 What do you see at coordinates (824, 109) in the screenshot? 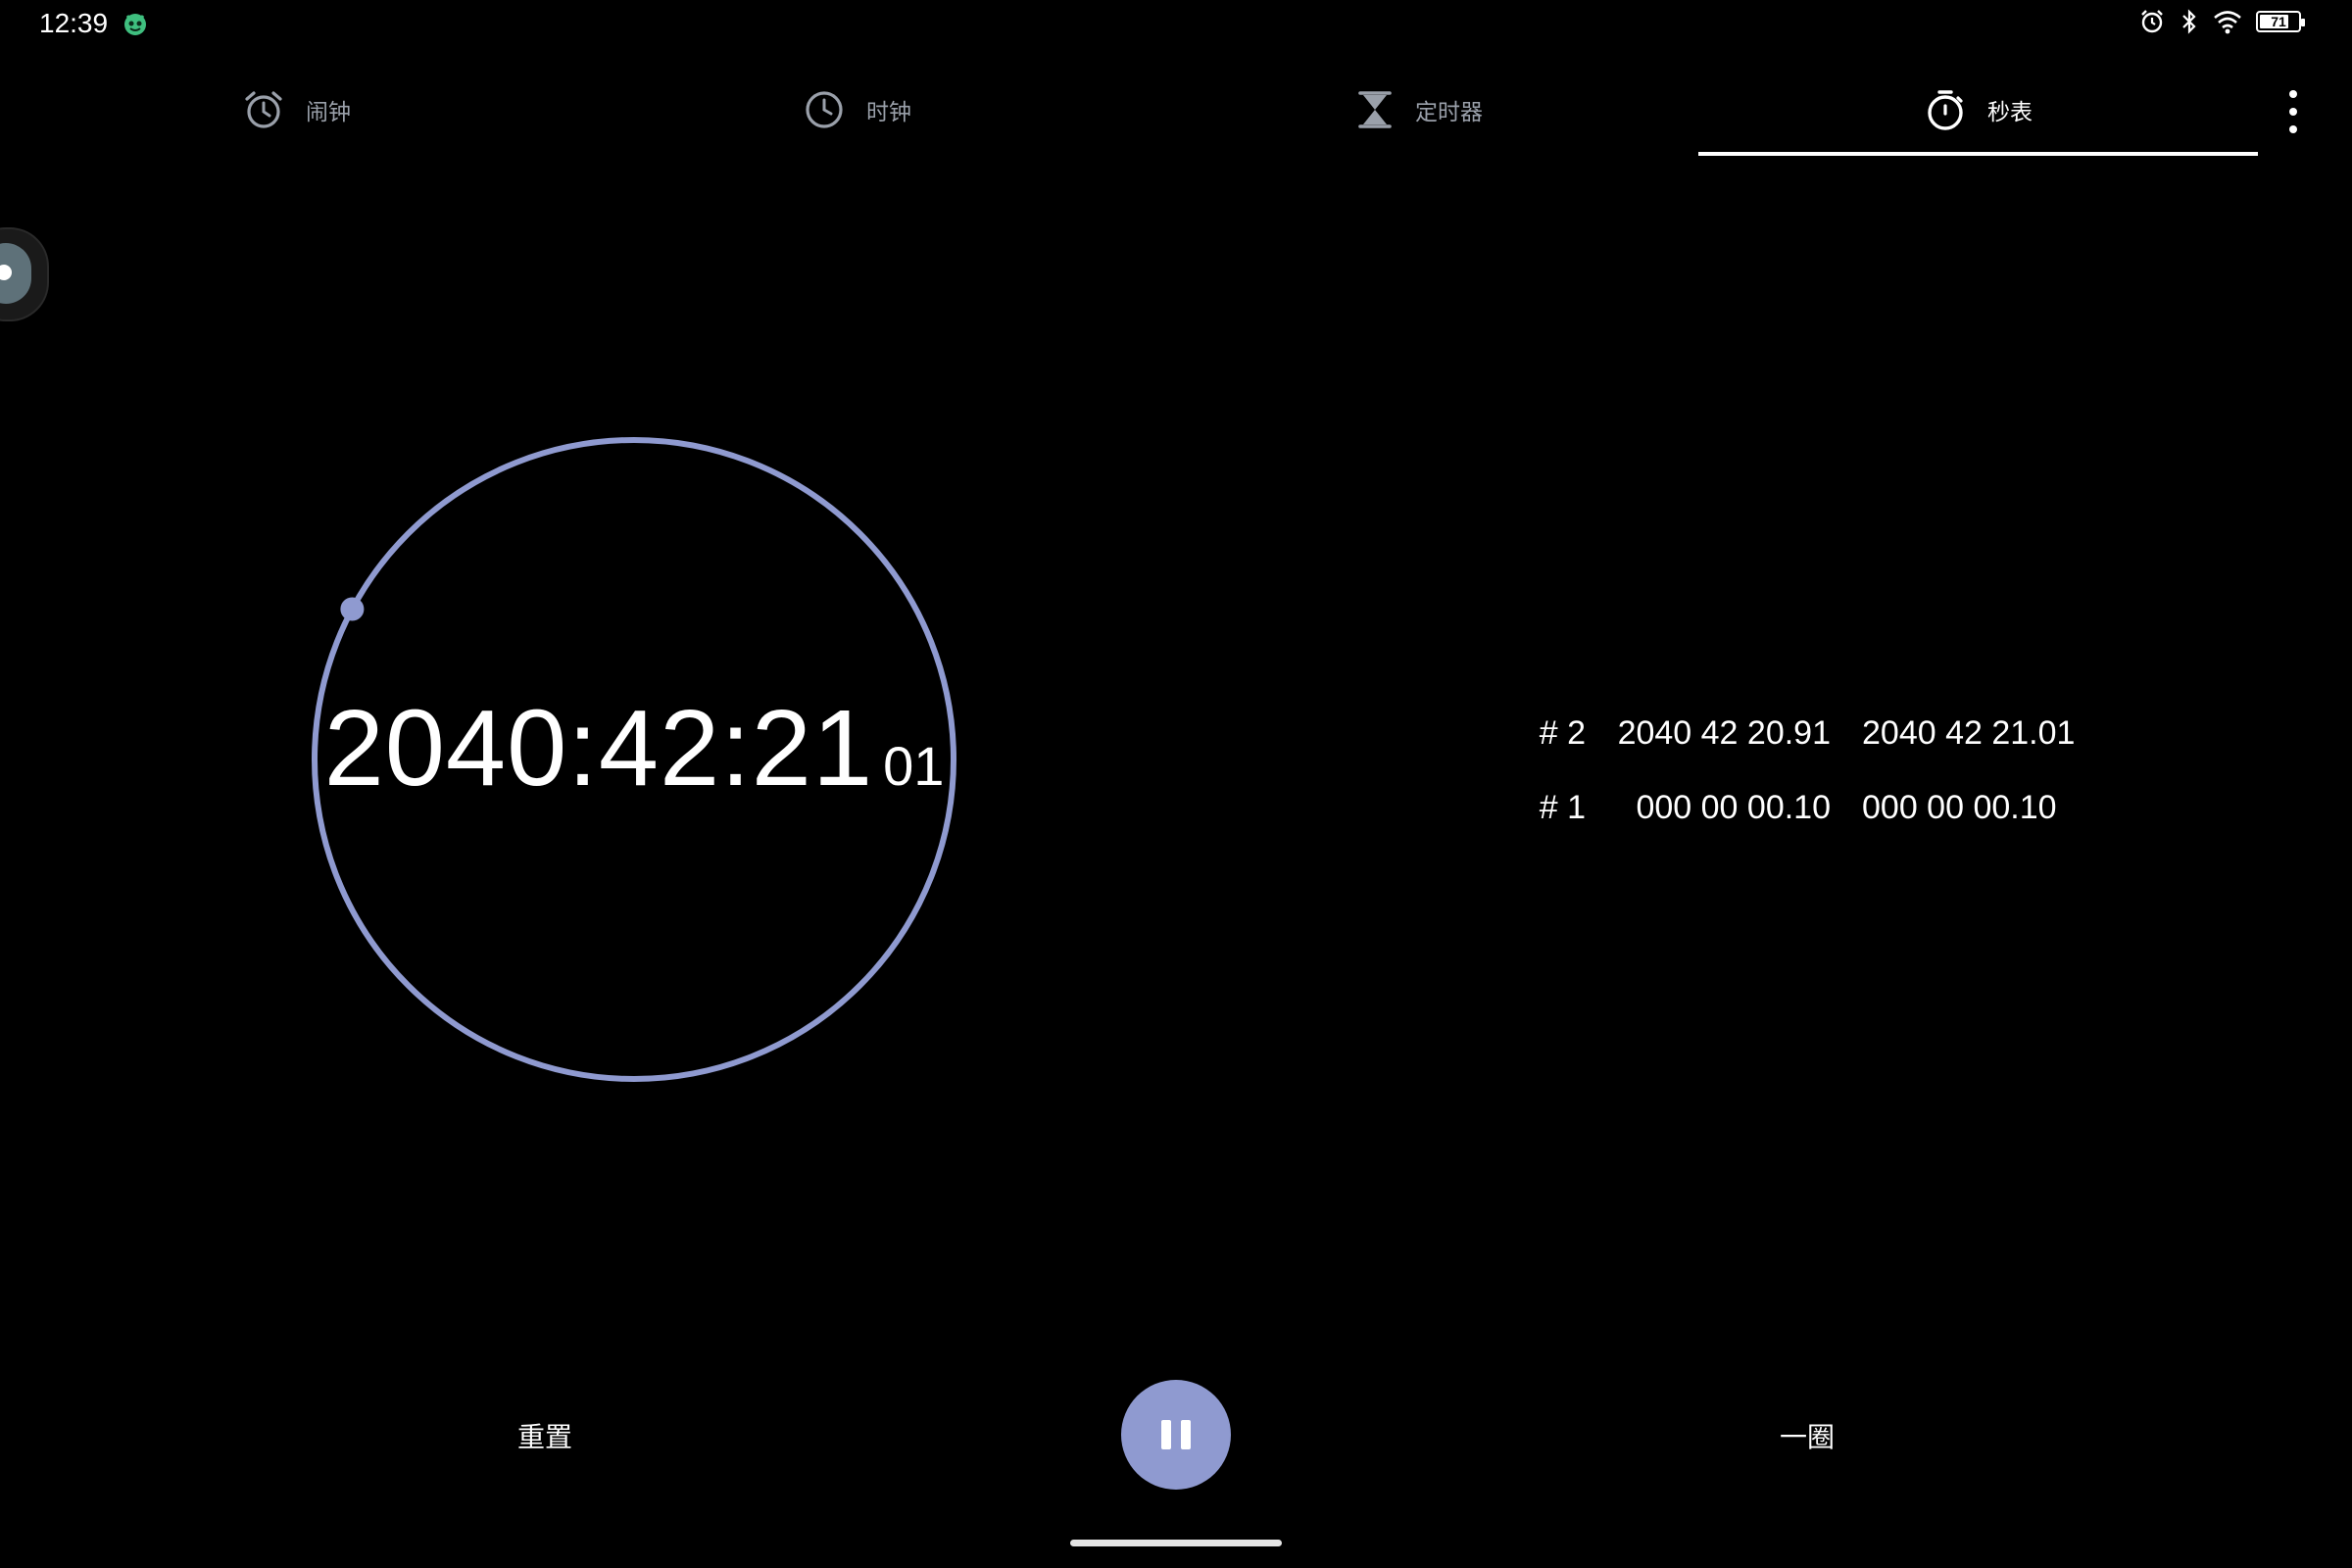
I see `clock-icon` at bounding box center [824, 109].